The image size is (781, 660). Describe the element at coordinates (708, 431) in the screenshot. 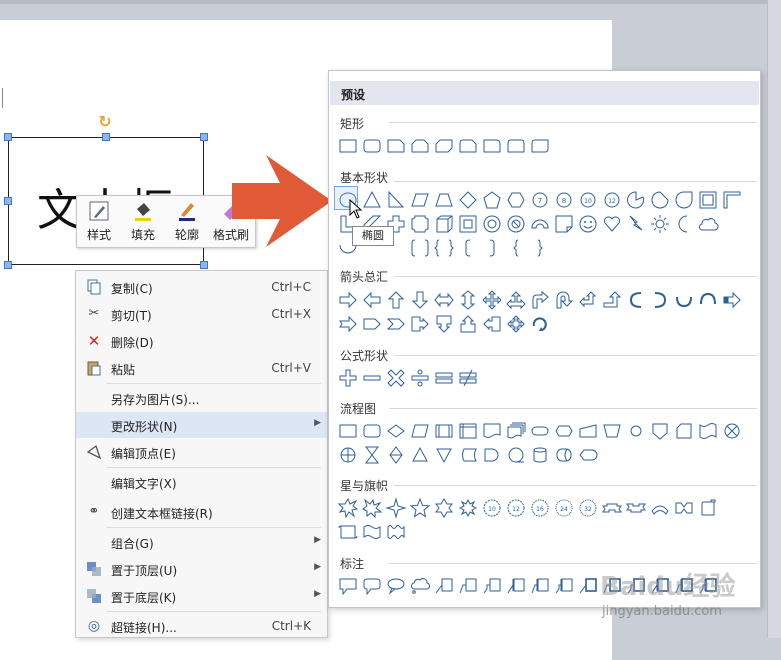

I see `shape-flow-punched-tape` at that location.